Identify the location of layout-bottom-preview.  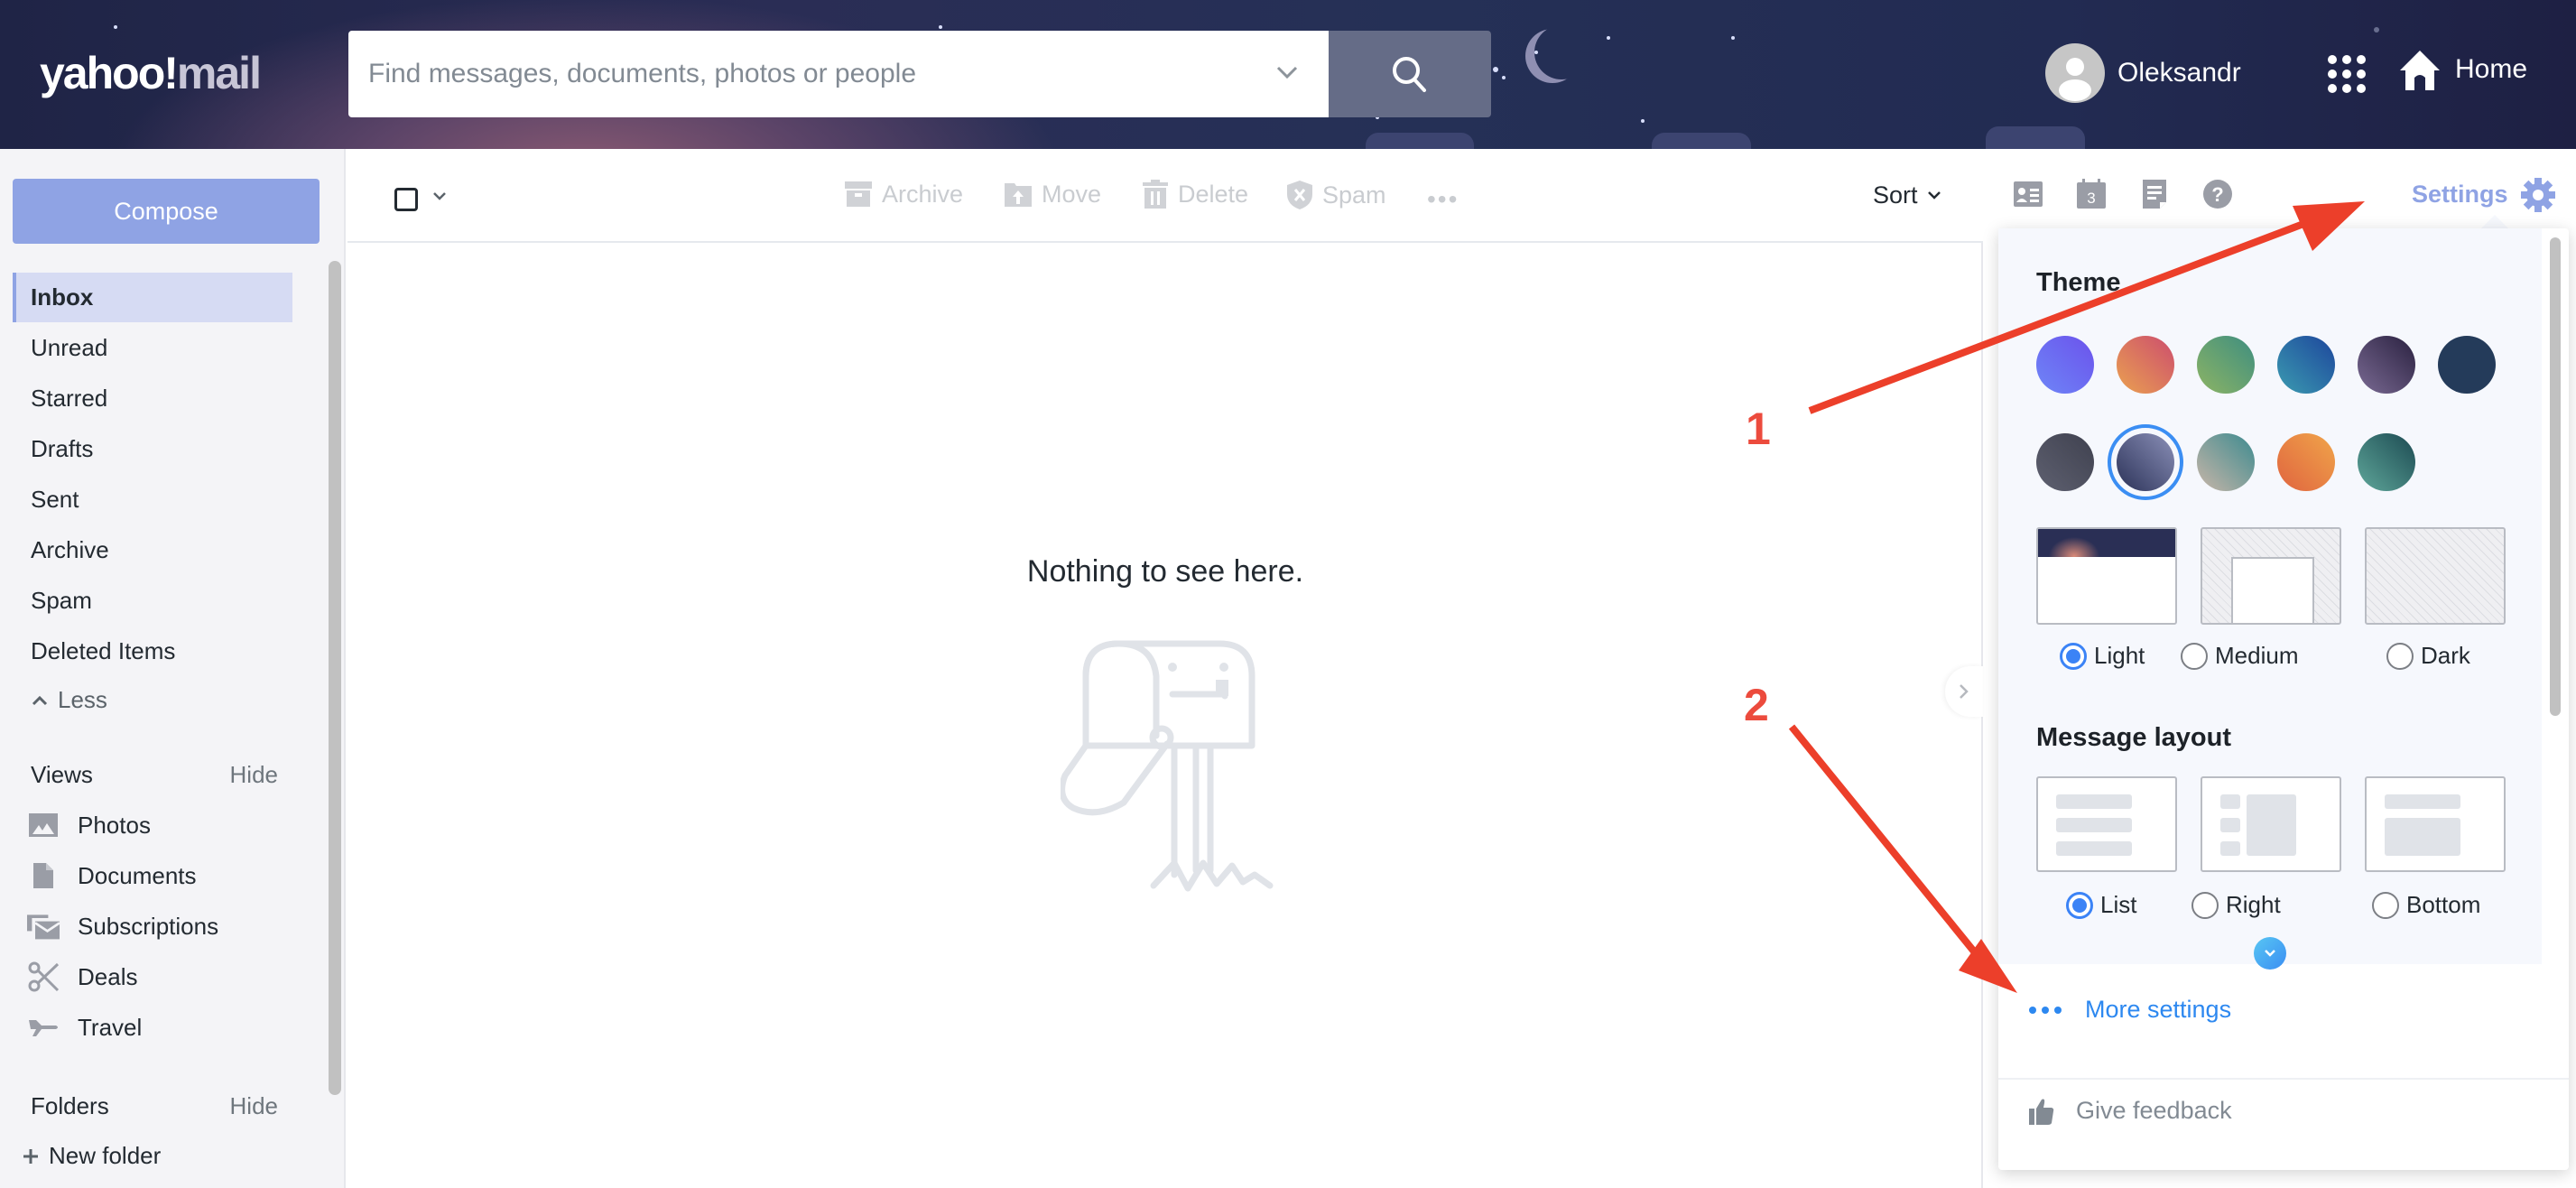
(2436, 824).